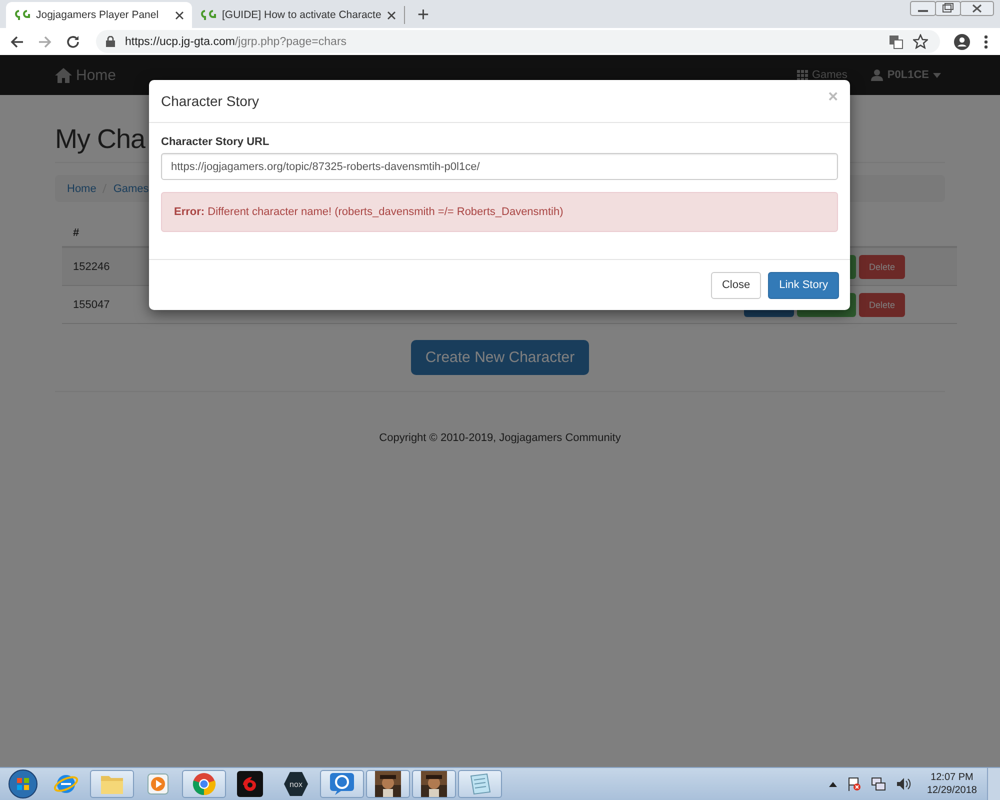 The width and height of the screenshot is (1000, 800). Describe the element at coordinates (500, 438) in the screenshot. I see `copyright-text: Copyright © 2010-2019, Jogjagamers Community` at that location.